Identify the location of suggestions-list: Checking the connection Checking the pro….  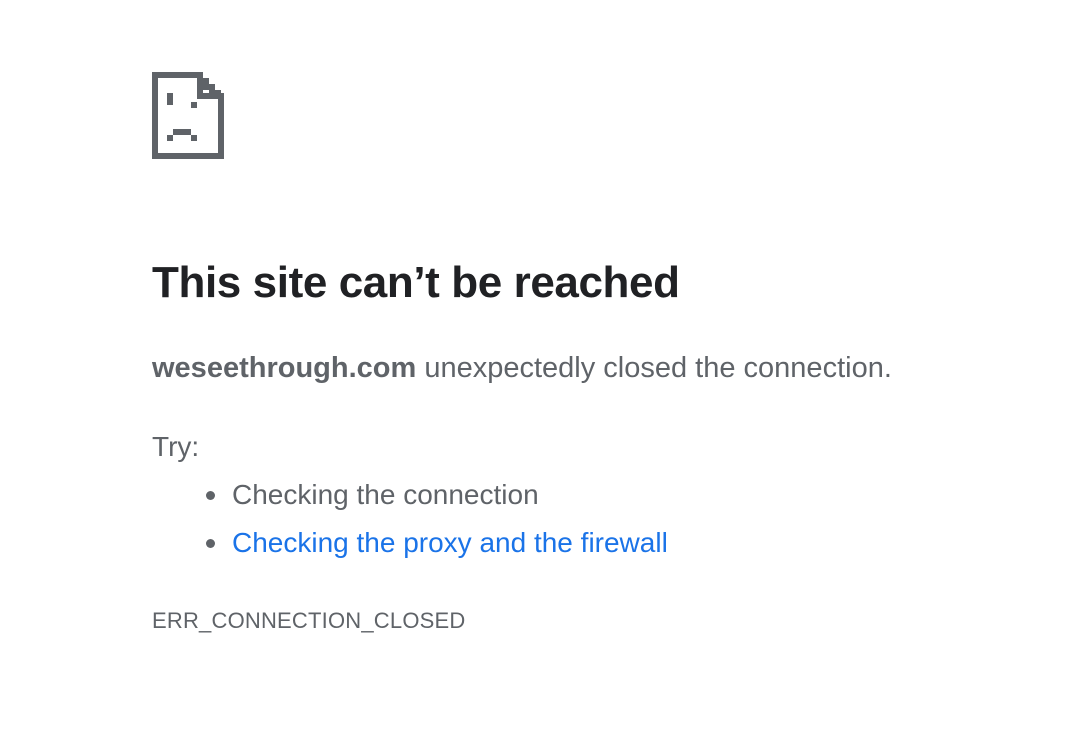
(410, 526).